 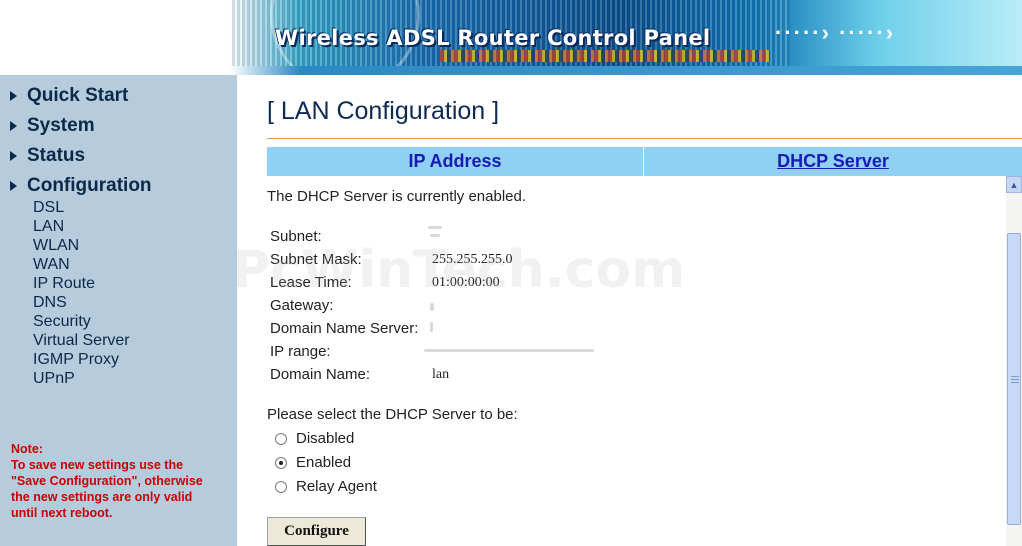 What do you see at coordinates (296, 236) in the screenshot?
I see `info-label: Subnet:` at bounding box center [296, 236].